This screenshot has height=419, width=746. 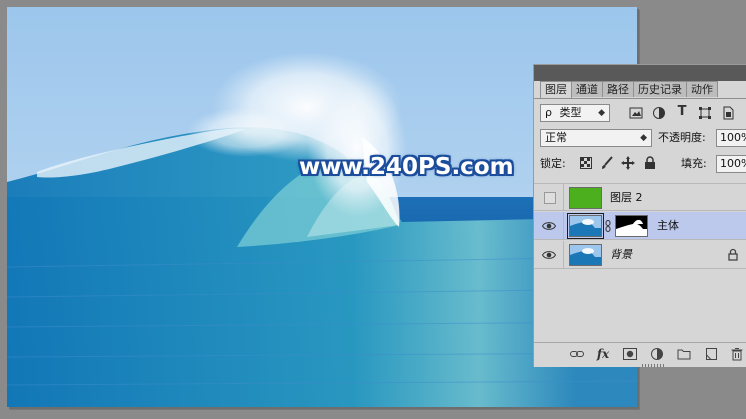 What do you see at coordinates (607, 163) in the screenshot?
I see `lock-image-pixels-brush-icon` at bounding box center [607, 163].